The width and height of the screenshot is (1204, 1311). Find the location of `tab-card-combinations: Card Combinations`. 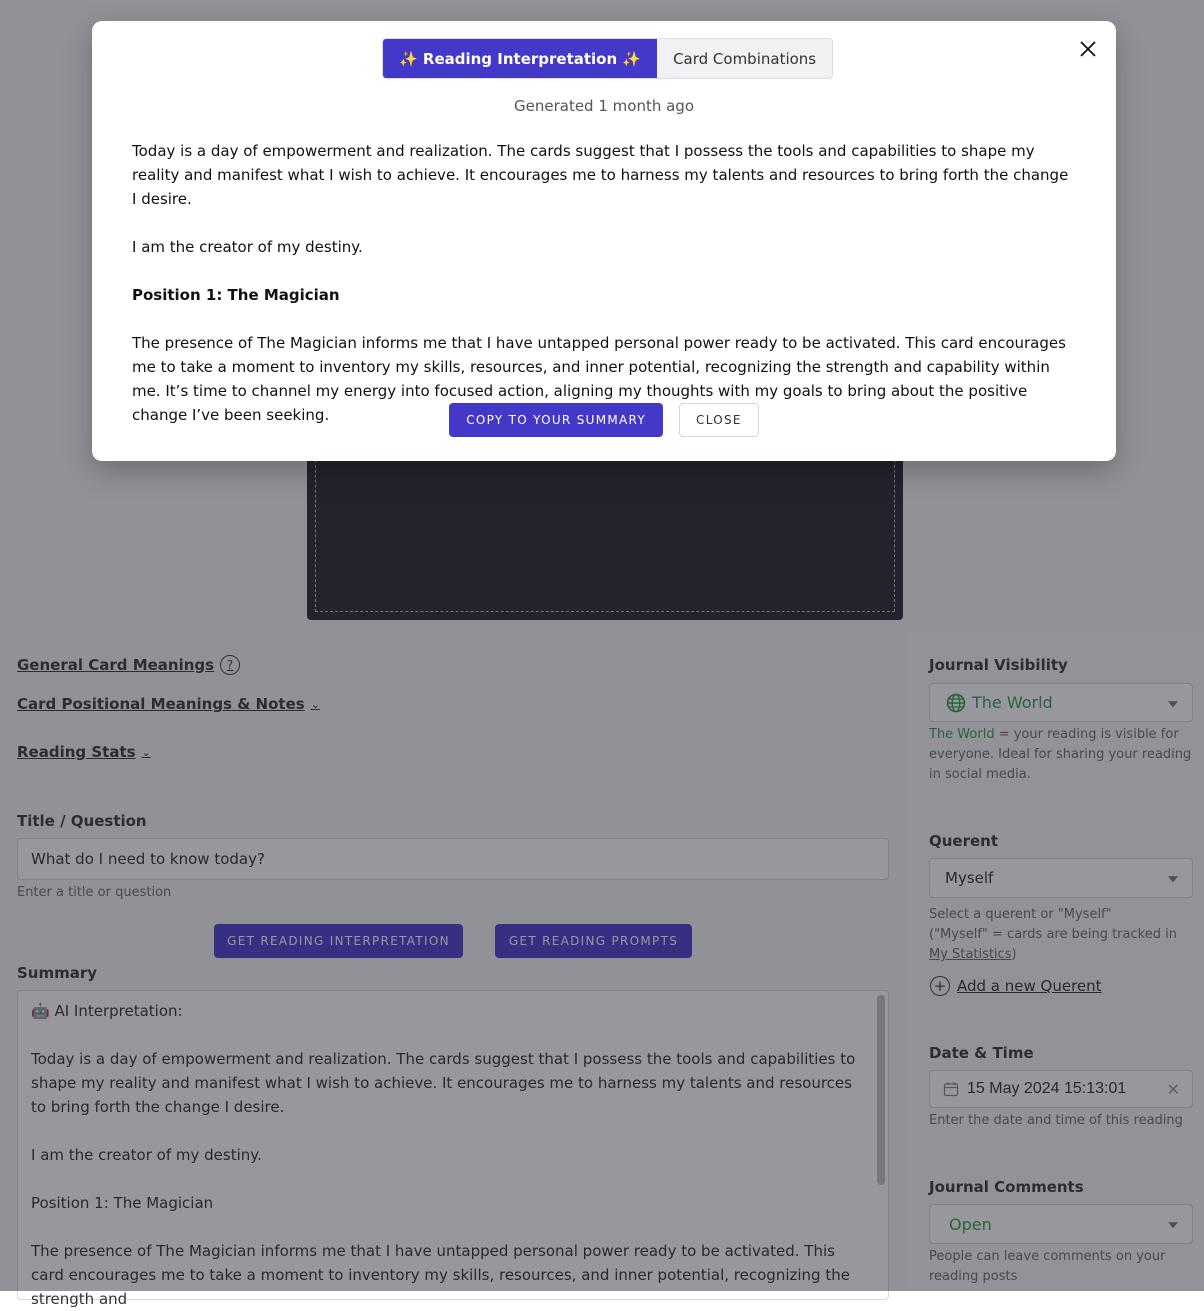

tab-card-combinations: Card Combinations is located at coordinates (745, 58).